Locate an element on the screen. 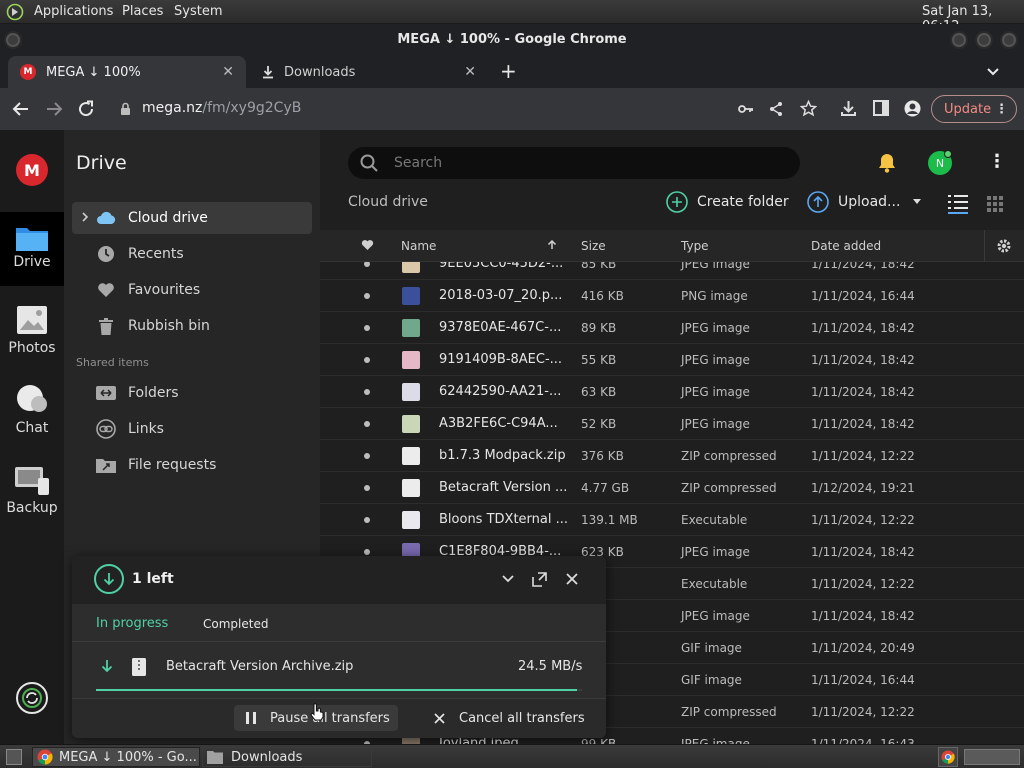 This screenshot has height=768, width=1024. search-input: Search is located at coordinates (574, 163).